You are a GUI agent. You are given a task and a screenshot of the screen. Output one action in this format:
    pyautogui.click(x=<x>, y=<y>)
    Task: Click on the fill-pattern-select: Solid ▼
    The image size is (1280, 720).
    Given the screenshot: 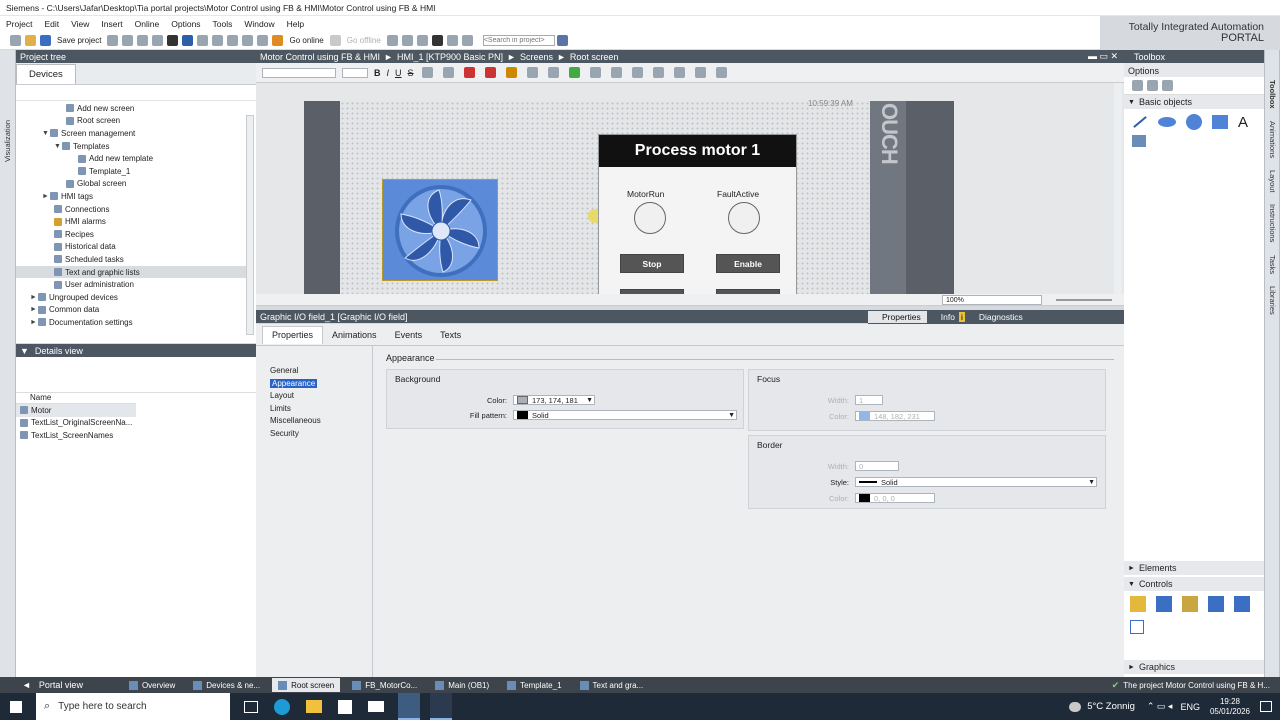 What is the action you would take?
    pyautogui.click(x=625, y=415)
    